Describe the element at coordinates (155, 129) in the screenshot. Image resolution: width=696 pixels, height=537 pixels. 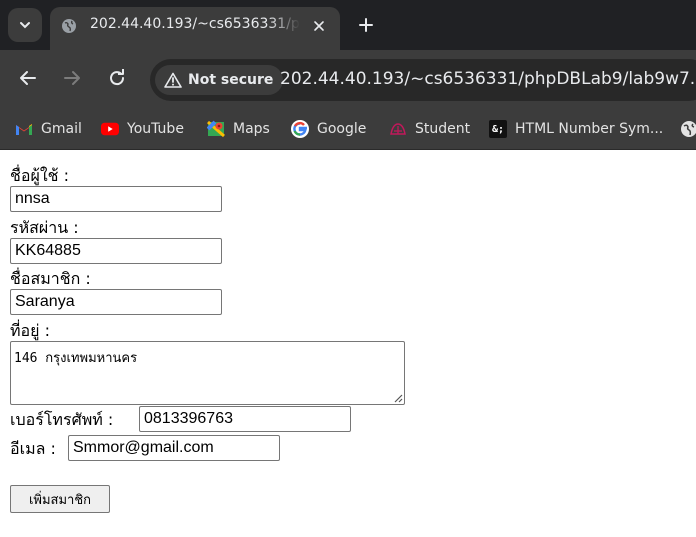
I see `bookmark-label: YouTube` at that location.